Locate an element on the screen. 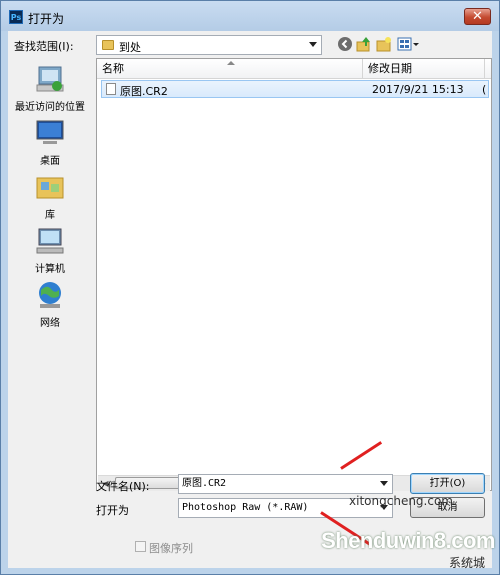  libraries-icon is located at coordinates (50, 187).